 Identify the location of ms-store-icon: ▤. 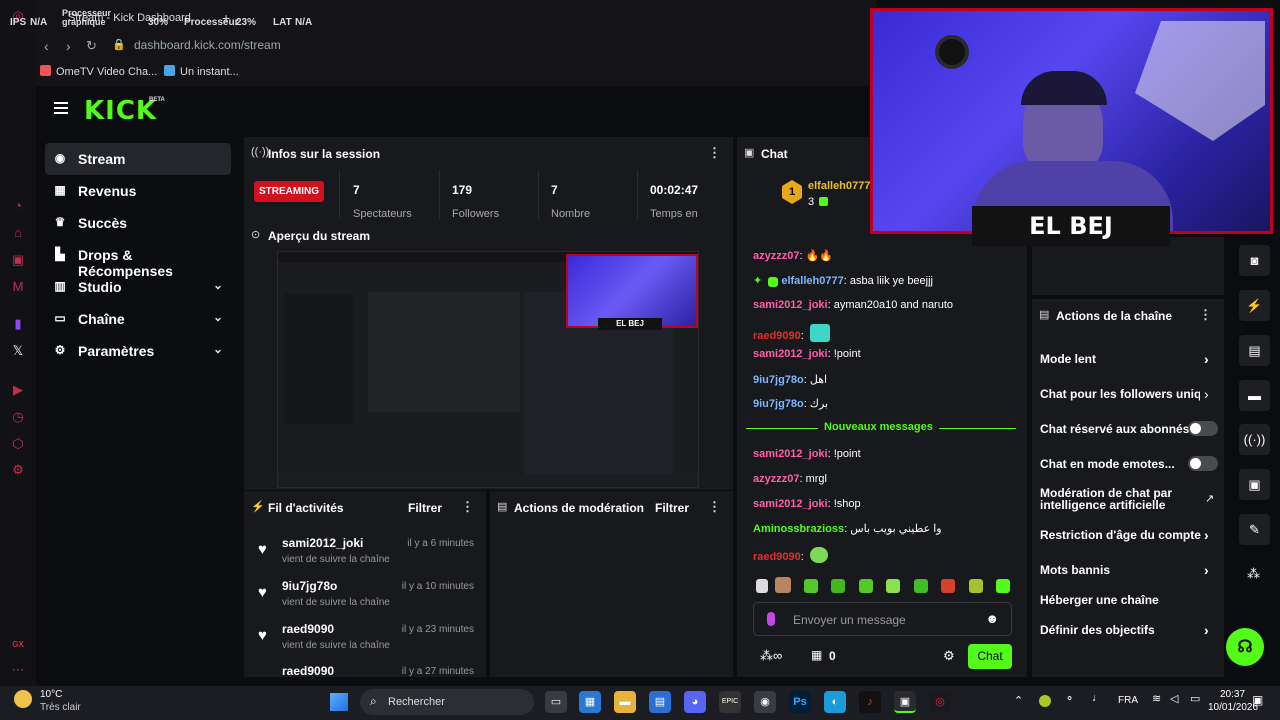
(660, 702).